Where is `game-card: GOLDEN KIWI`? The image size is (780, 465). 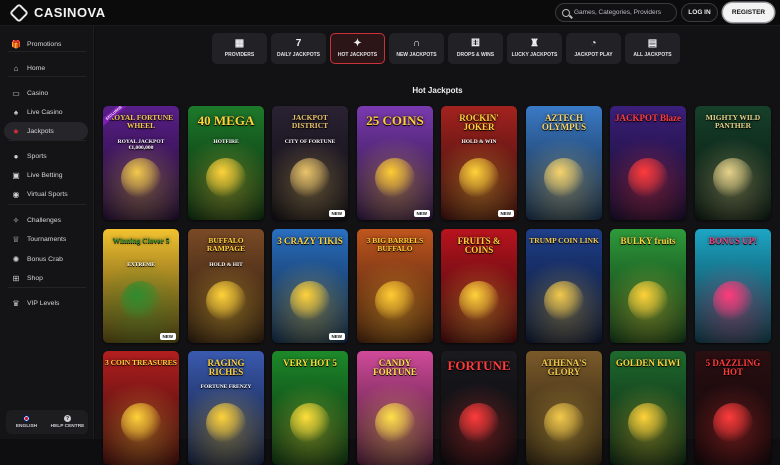
game-card: GOLDEN KIWI is located at coordinates (648, 408).